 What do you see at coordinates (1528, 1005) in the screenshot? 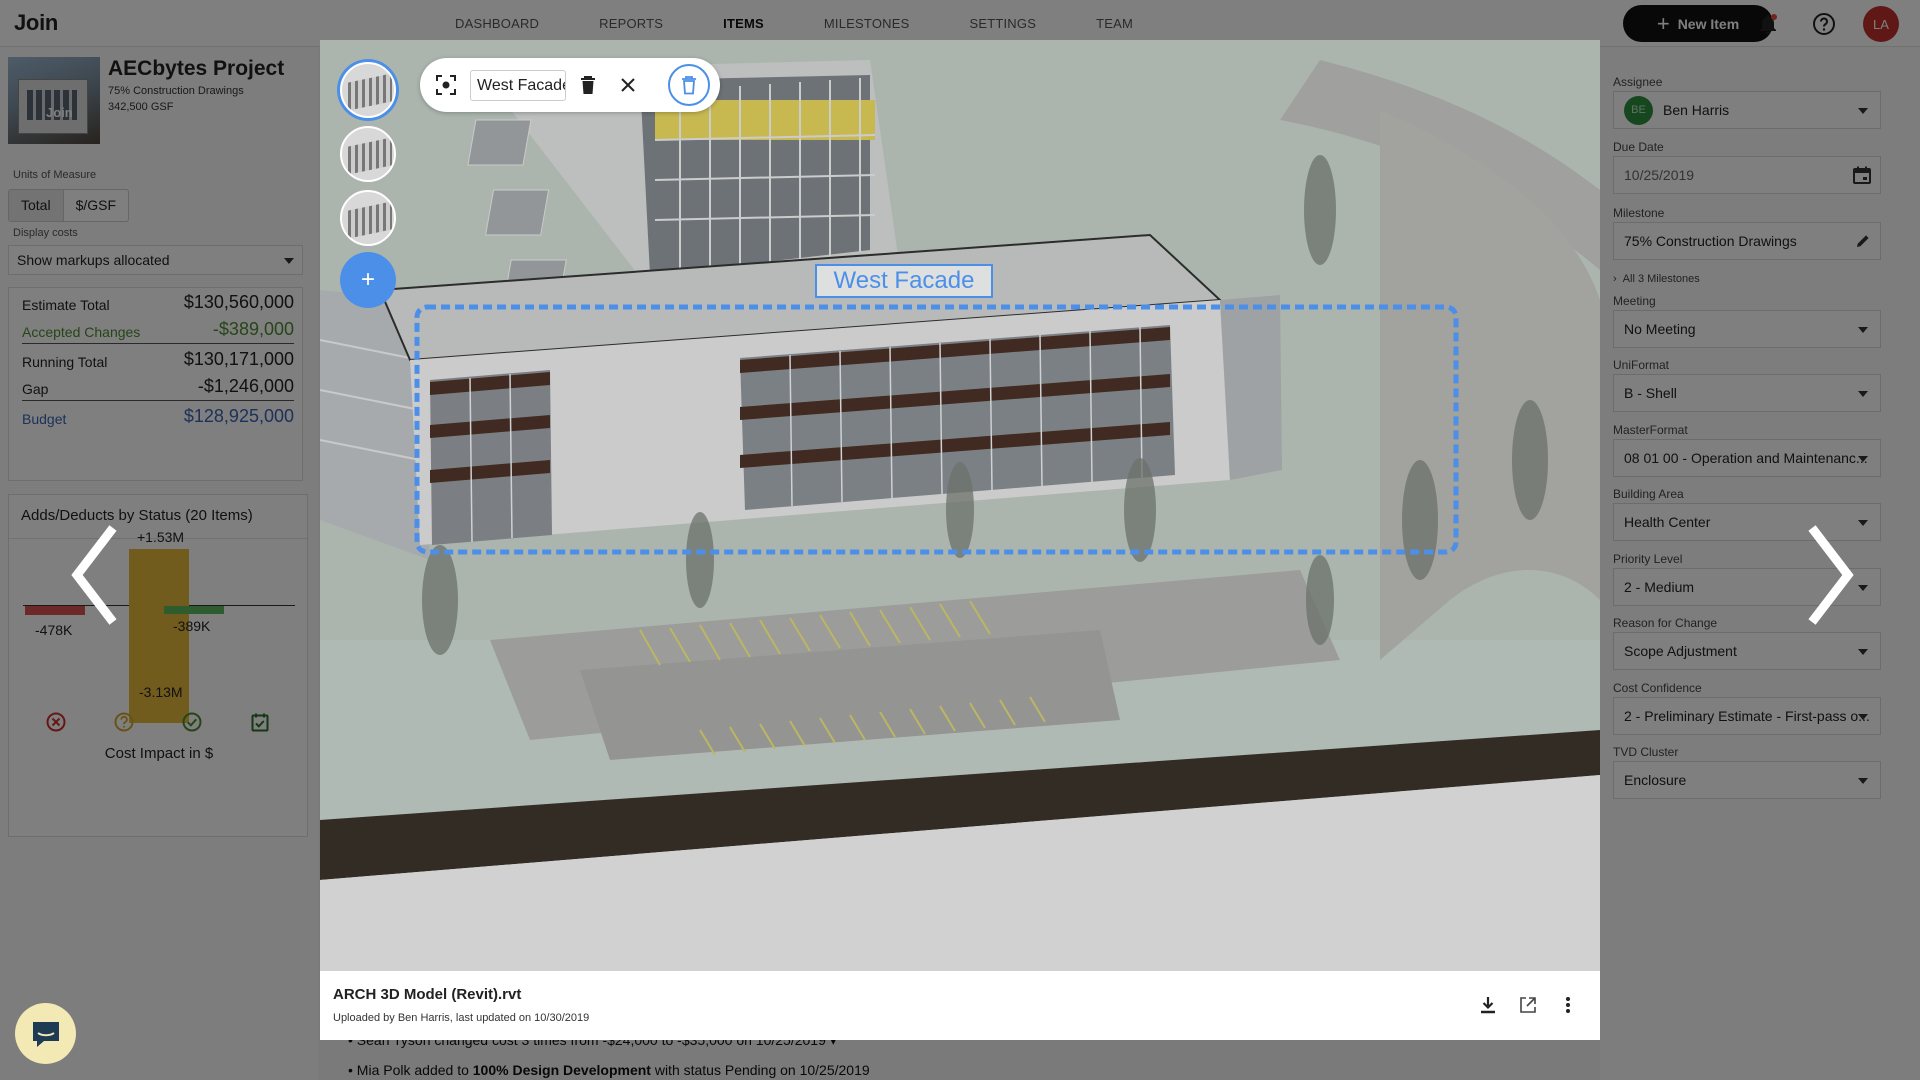
I see `open-external-icon` at bounding box center [1528, 1005].